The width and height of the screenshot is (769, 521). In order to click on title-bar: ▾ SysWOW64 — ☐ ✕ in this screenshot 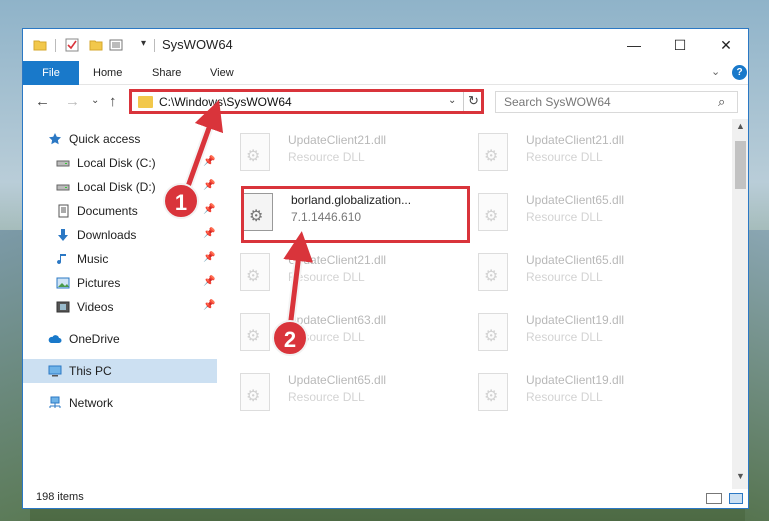, I will do `click(385, 45)`.